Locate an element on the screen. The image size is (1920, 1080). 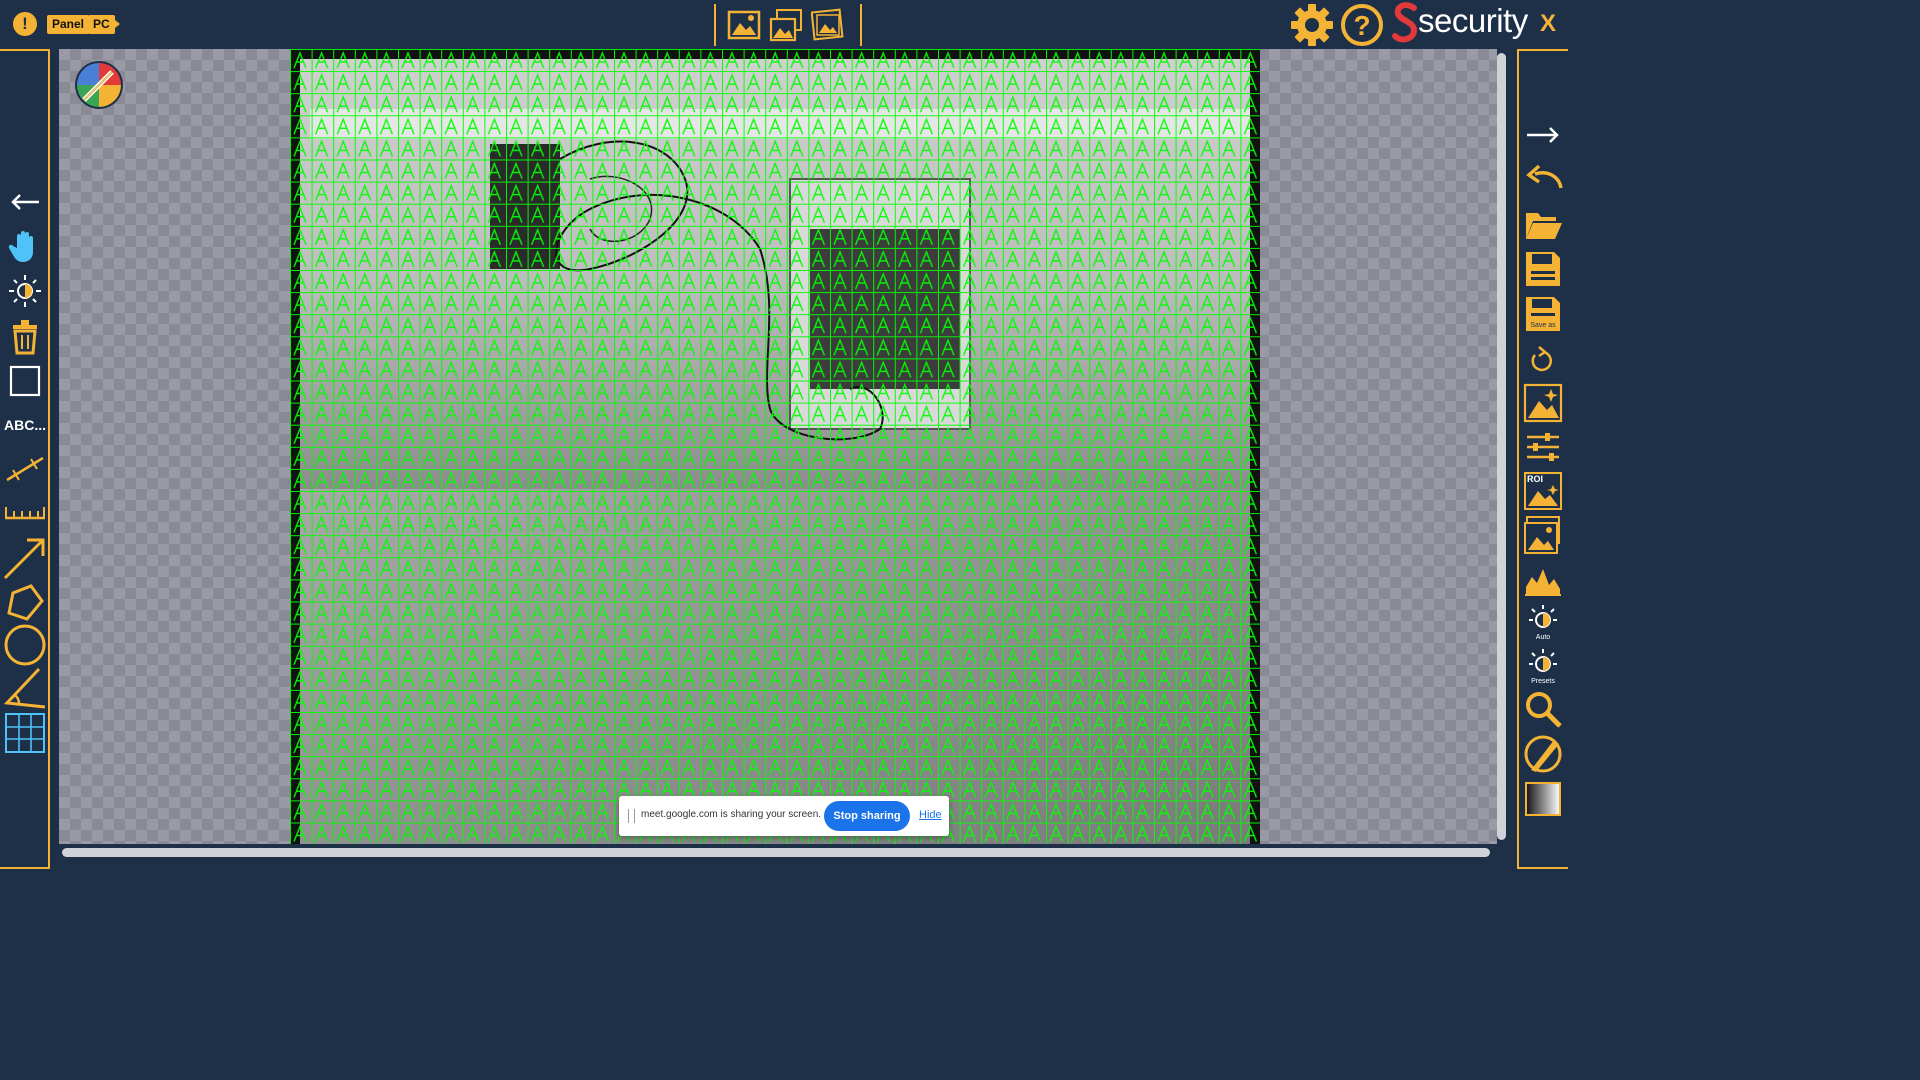
vertical-scrollbar is located at coordinates (1501, 446).